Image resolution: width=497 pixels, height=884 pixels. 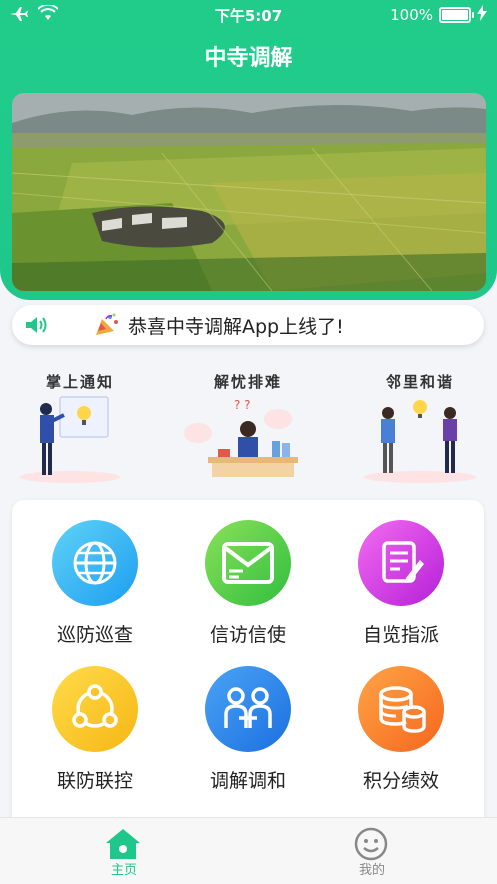 I want to click on neighbors-illustration-icon, so click(x=420, y=441).